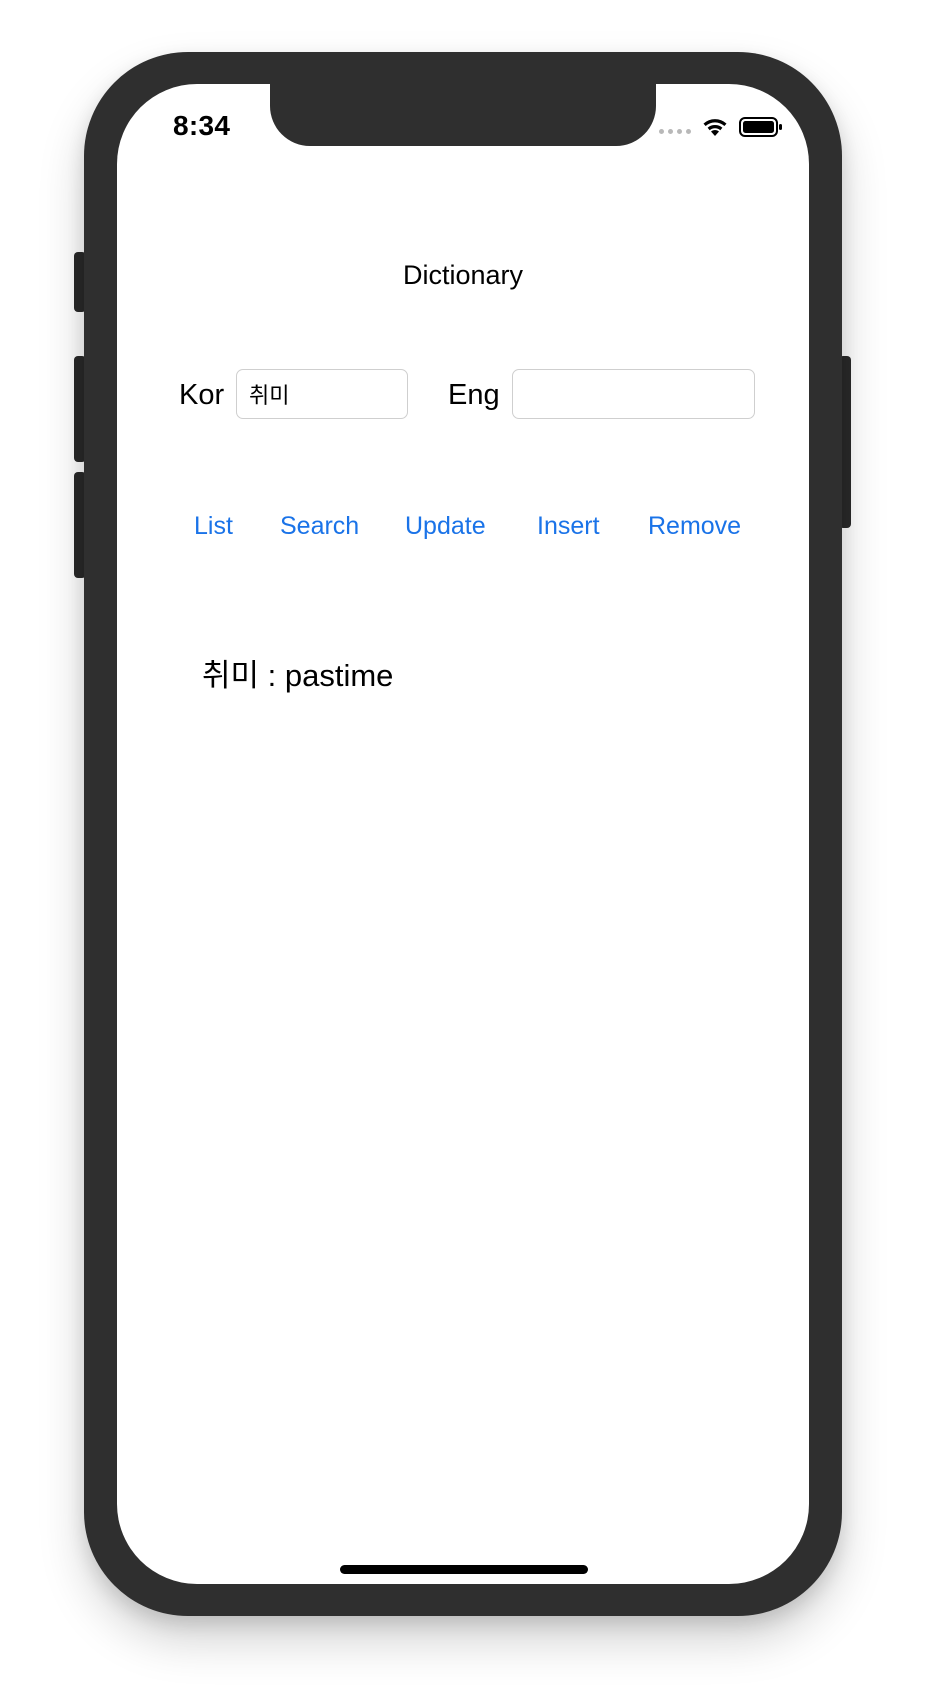 Image resolution: width=926 pixels, height=1702 pixels. What do you see at coordinates (568, 526) in the screenshot?
I see `insert-button: Insert` at bounding box center [568, 526].